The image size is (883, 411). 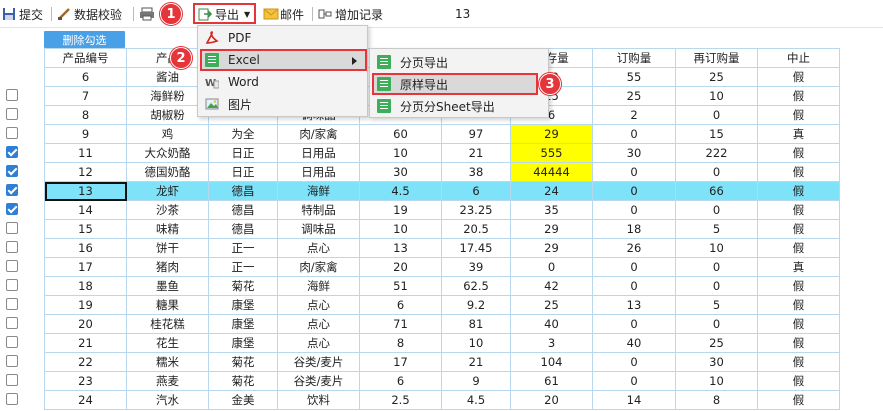 What do you see at coordinates (442, 172) in the screenshot?
I see `table-row: 12 德国奶酪 日正 日用品 30 38 44444 0 0 假` at bounding box center [442, 172].